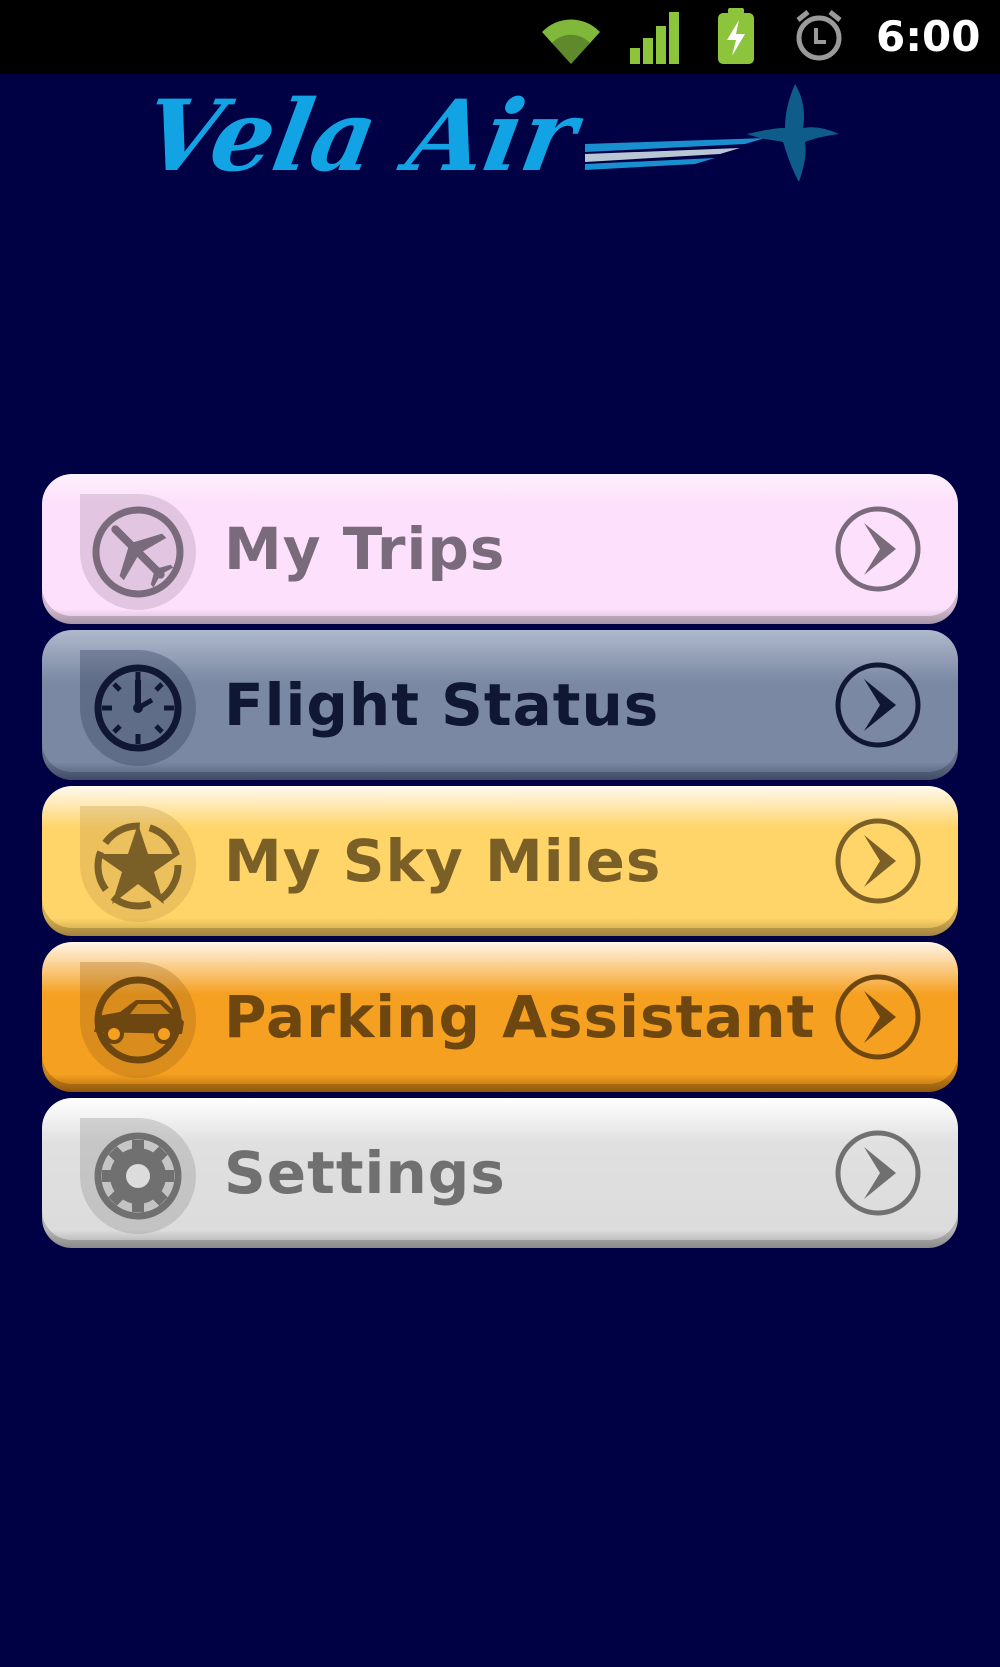 The image size is (1000, 1667). Describe the element at coordinates (138, 866) in the screenshot. I see `star-icon` at that location.